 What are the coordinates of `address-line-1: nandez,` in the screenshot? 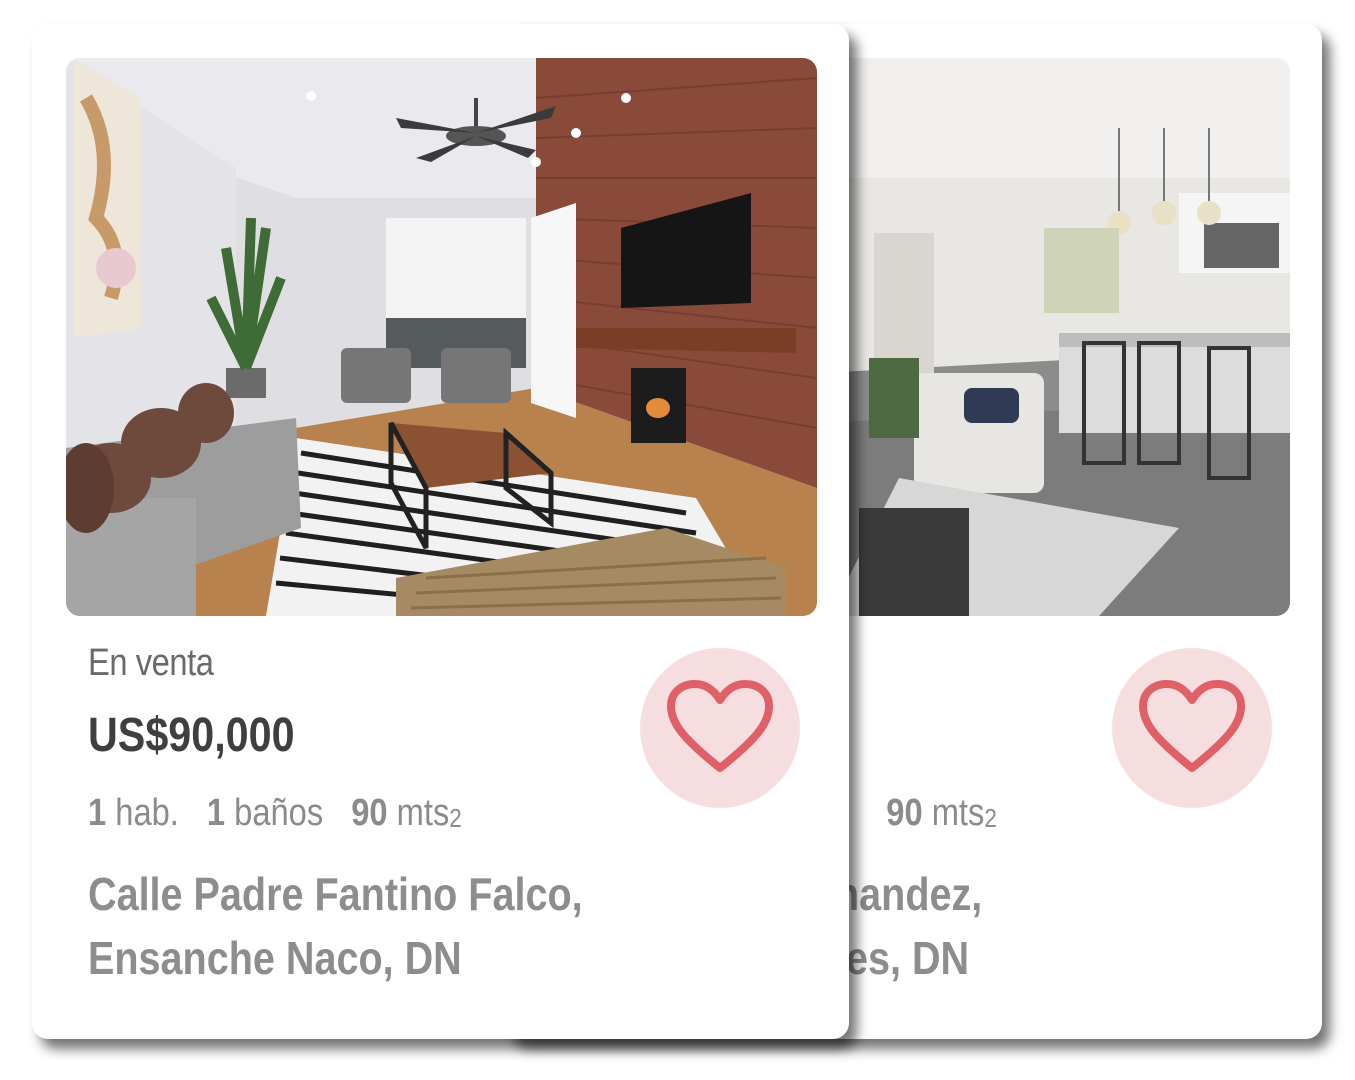 It's located at (909, 894).